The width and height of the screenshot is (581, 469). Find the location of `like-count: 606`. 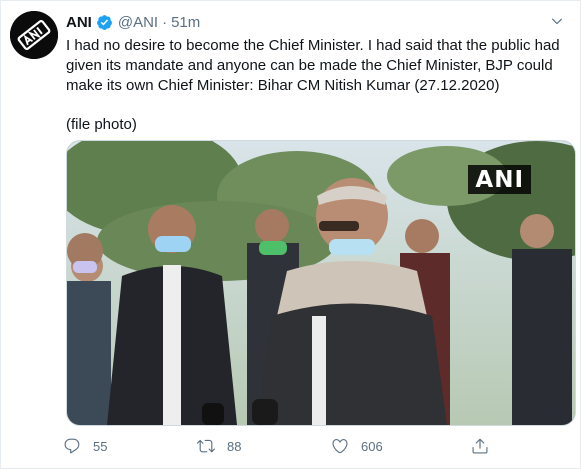

like-count: 606 is located at coordinates (372, 446).